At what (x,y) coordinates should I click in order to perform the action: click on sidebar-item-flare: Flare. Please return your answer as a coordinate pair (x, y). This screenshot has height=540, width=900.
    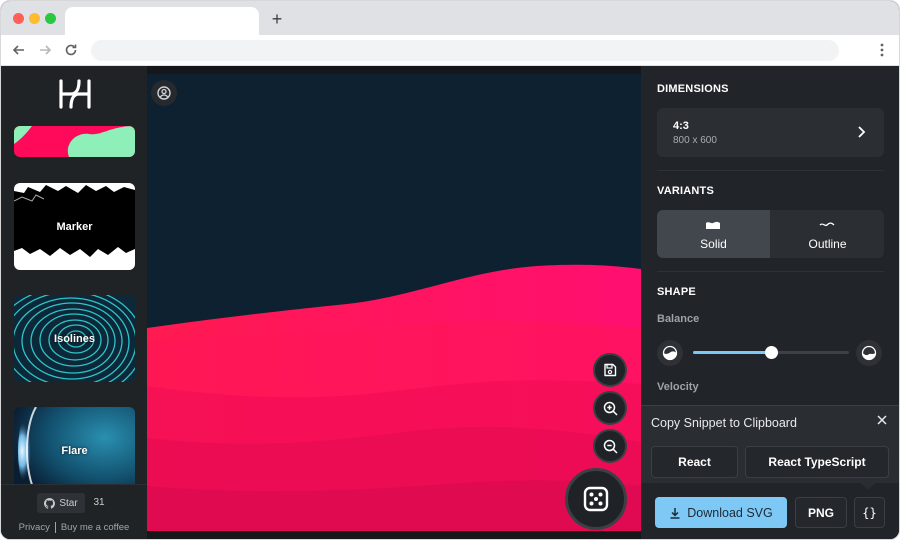
    Looking at the image, I should click on (74, 450).